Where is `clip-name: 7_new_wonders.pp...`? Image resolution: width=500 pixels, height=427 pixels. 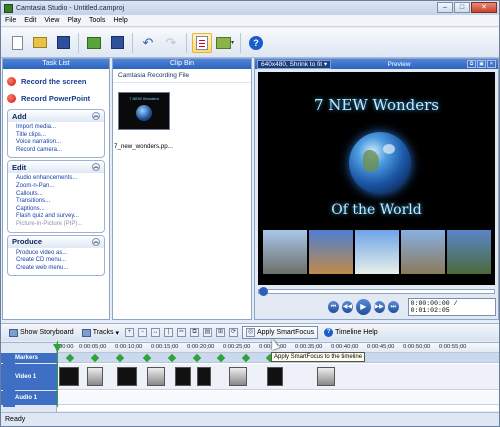
clip-name: 7_new_wonders.pp... is located at coordinates (143, 146).